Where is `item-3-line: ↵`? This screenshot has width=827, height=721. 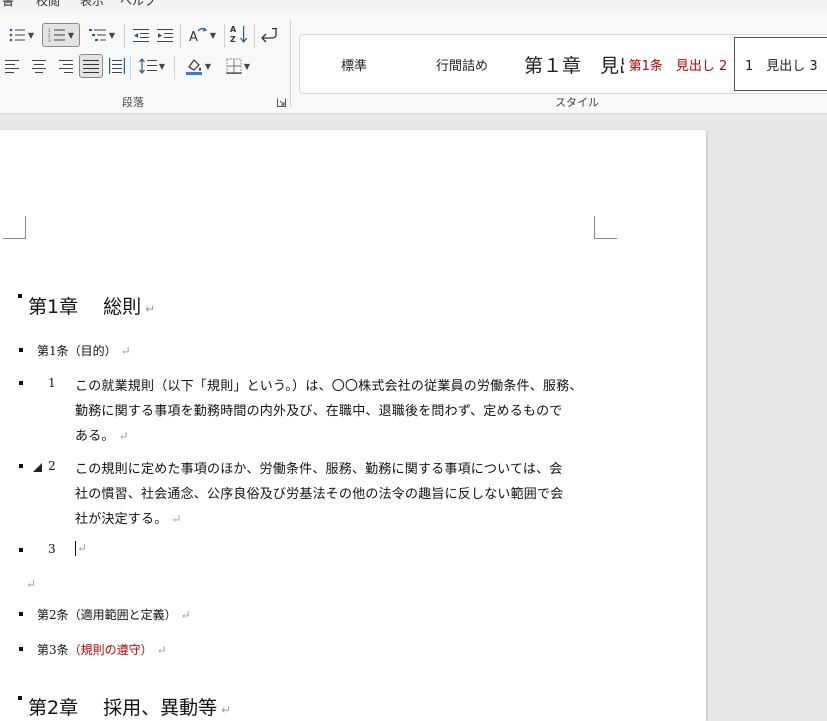 item-3-line: ↵ is located at coordinates (81, 548).